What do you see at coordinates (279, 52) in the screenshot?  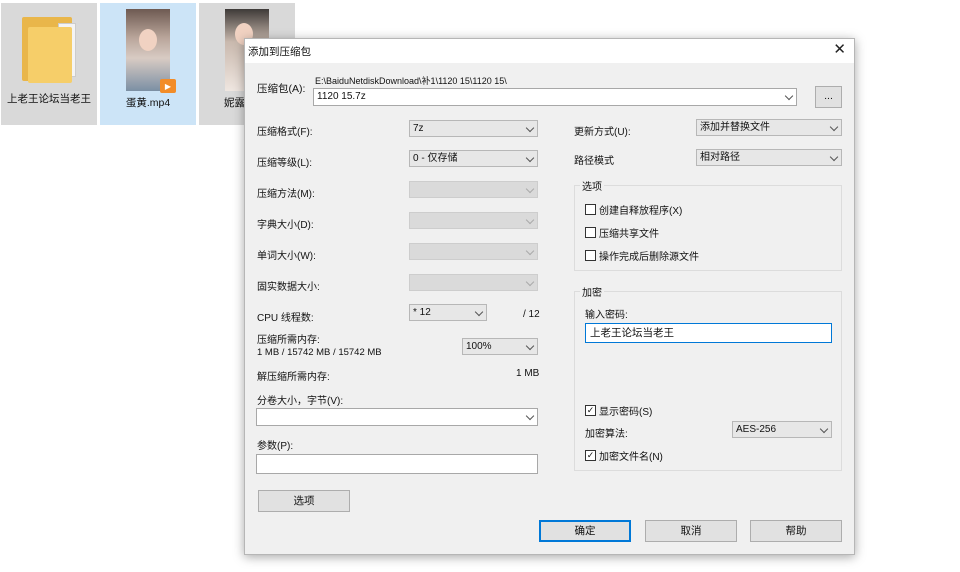 I see `dialog-title: 添加到压缩包` at bounding box center [279, 52].